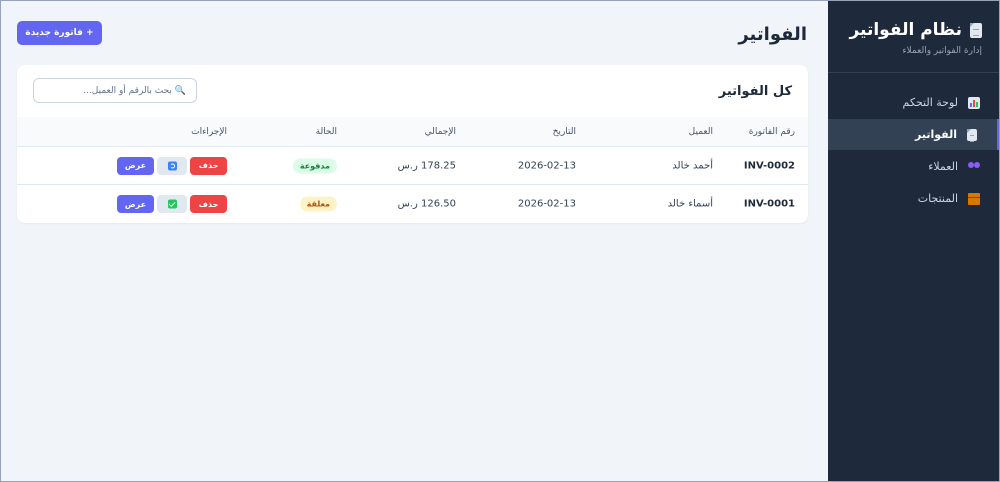 The image size is (1000, 482). What do you see at coordinates (937, 198) in the screenshot?
I see `sidebar-item-label: المنتجات` at bounding box center [937, 198].